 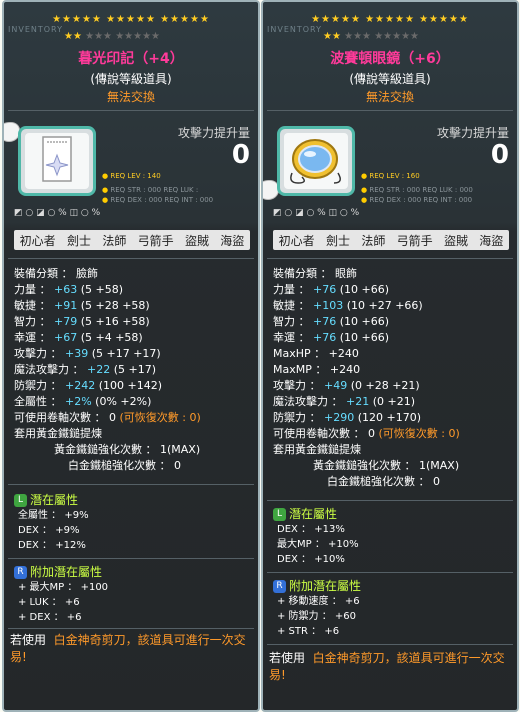 I want to click on stat-line: 防禦力 ： +290 (120 +170), so click(x=347, y=417).